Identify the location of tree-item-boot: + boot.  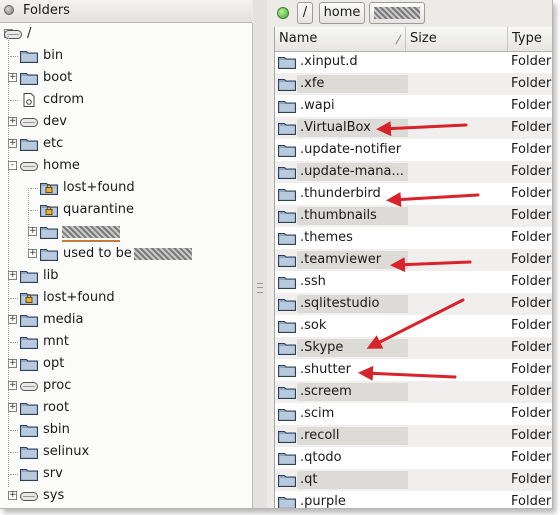
(126, 78).